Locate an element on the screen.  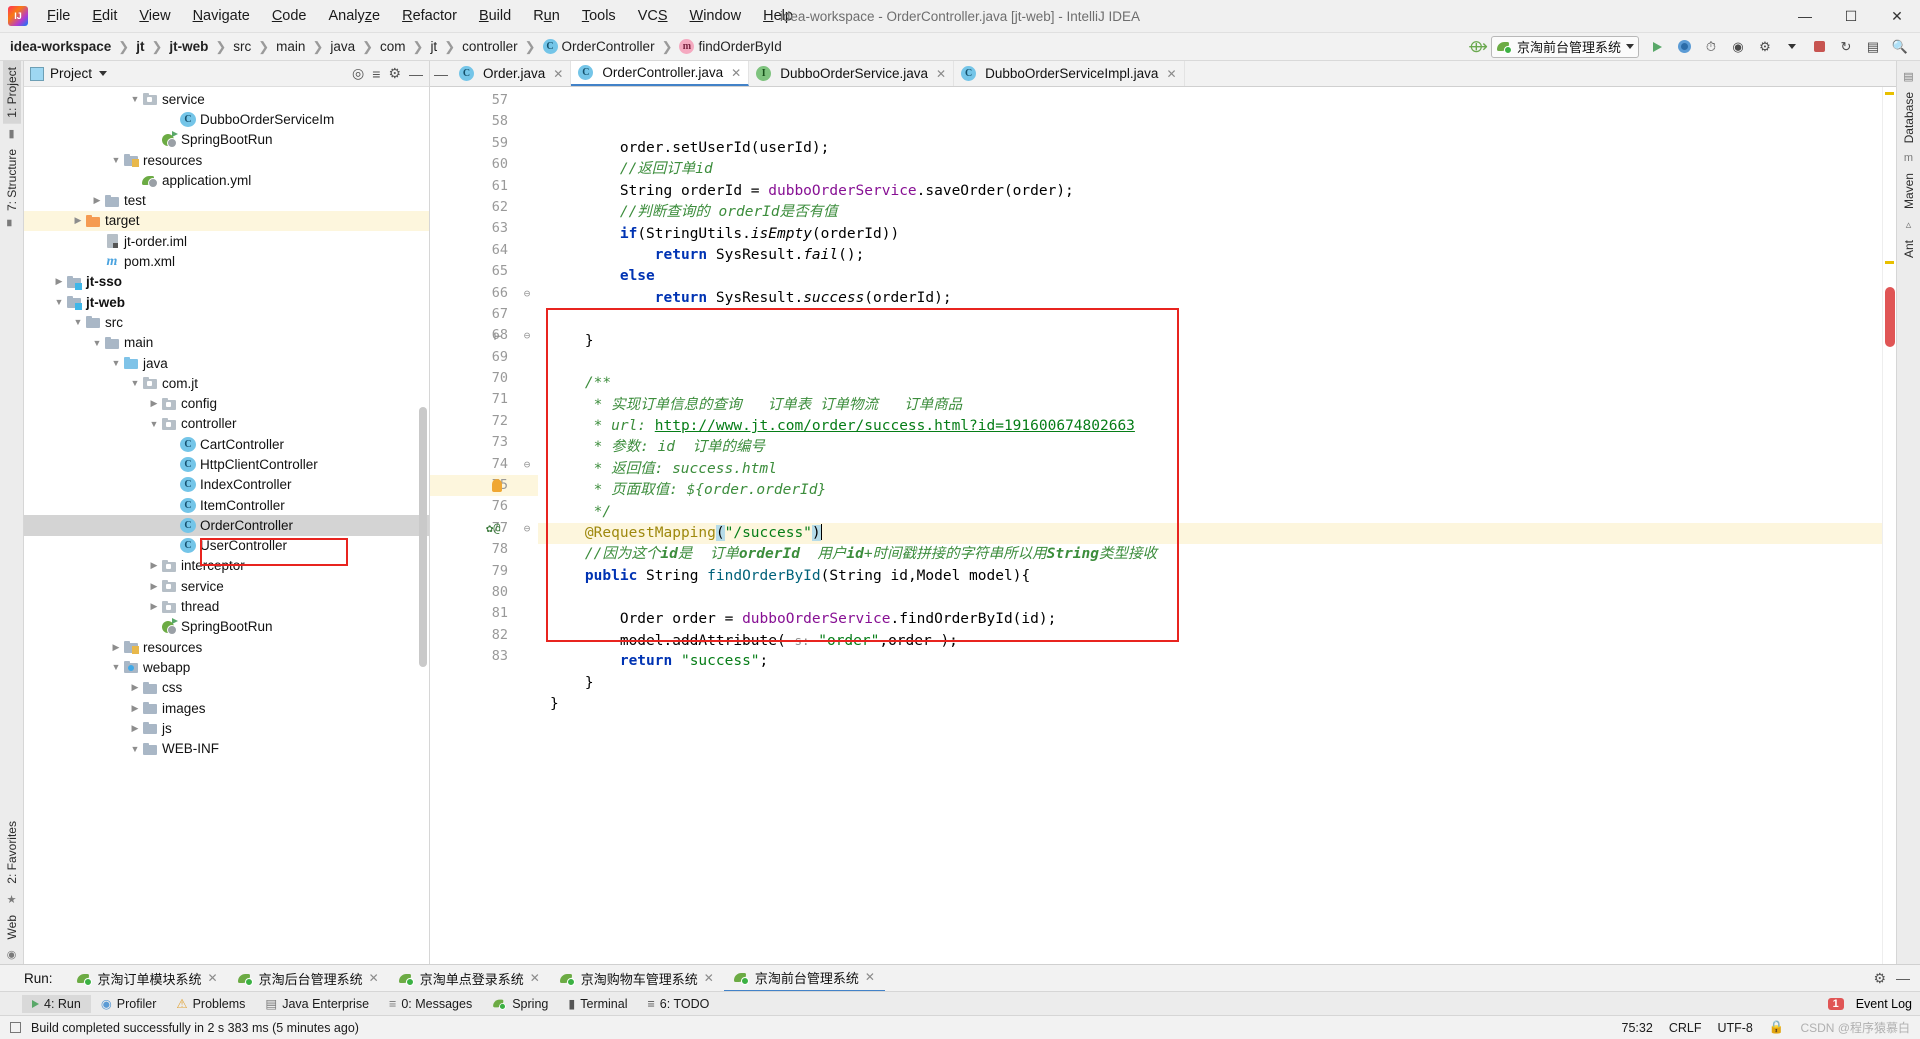
tree-node-springbootrun: SpringBootRun is located at coordinates (226, 627).